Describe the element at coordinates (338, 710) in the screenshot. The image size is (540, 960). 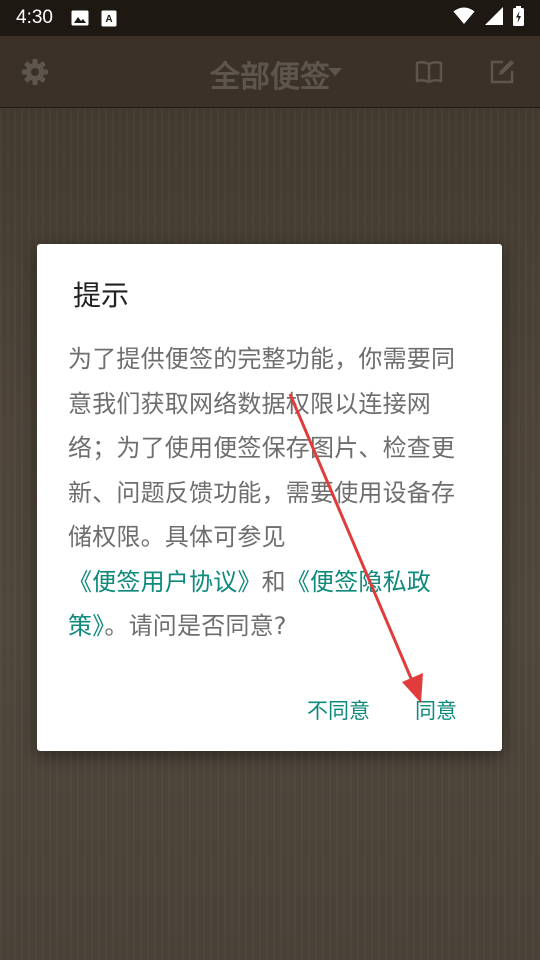
I see `disagree-button: 不同意` at that location.